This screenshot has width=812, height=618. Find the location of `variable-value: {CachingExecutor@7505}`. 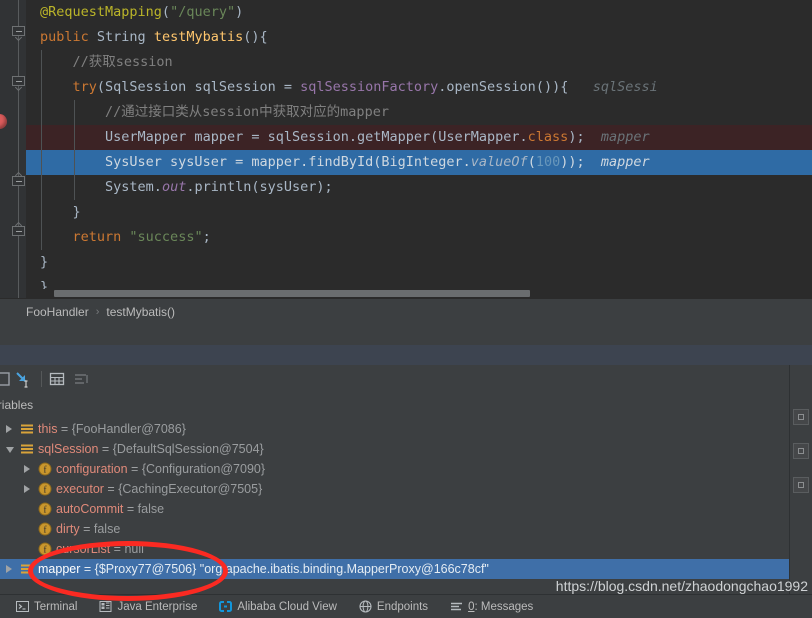

variable-value: {CachingExecutor@7505} is located at coordinates (190, 489).